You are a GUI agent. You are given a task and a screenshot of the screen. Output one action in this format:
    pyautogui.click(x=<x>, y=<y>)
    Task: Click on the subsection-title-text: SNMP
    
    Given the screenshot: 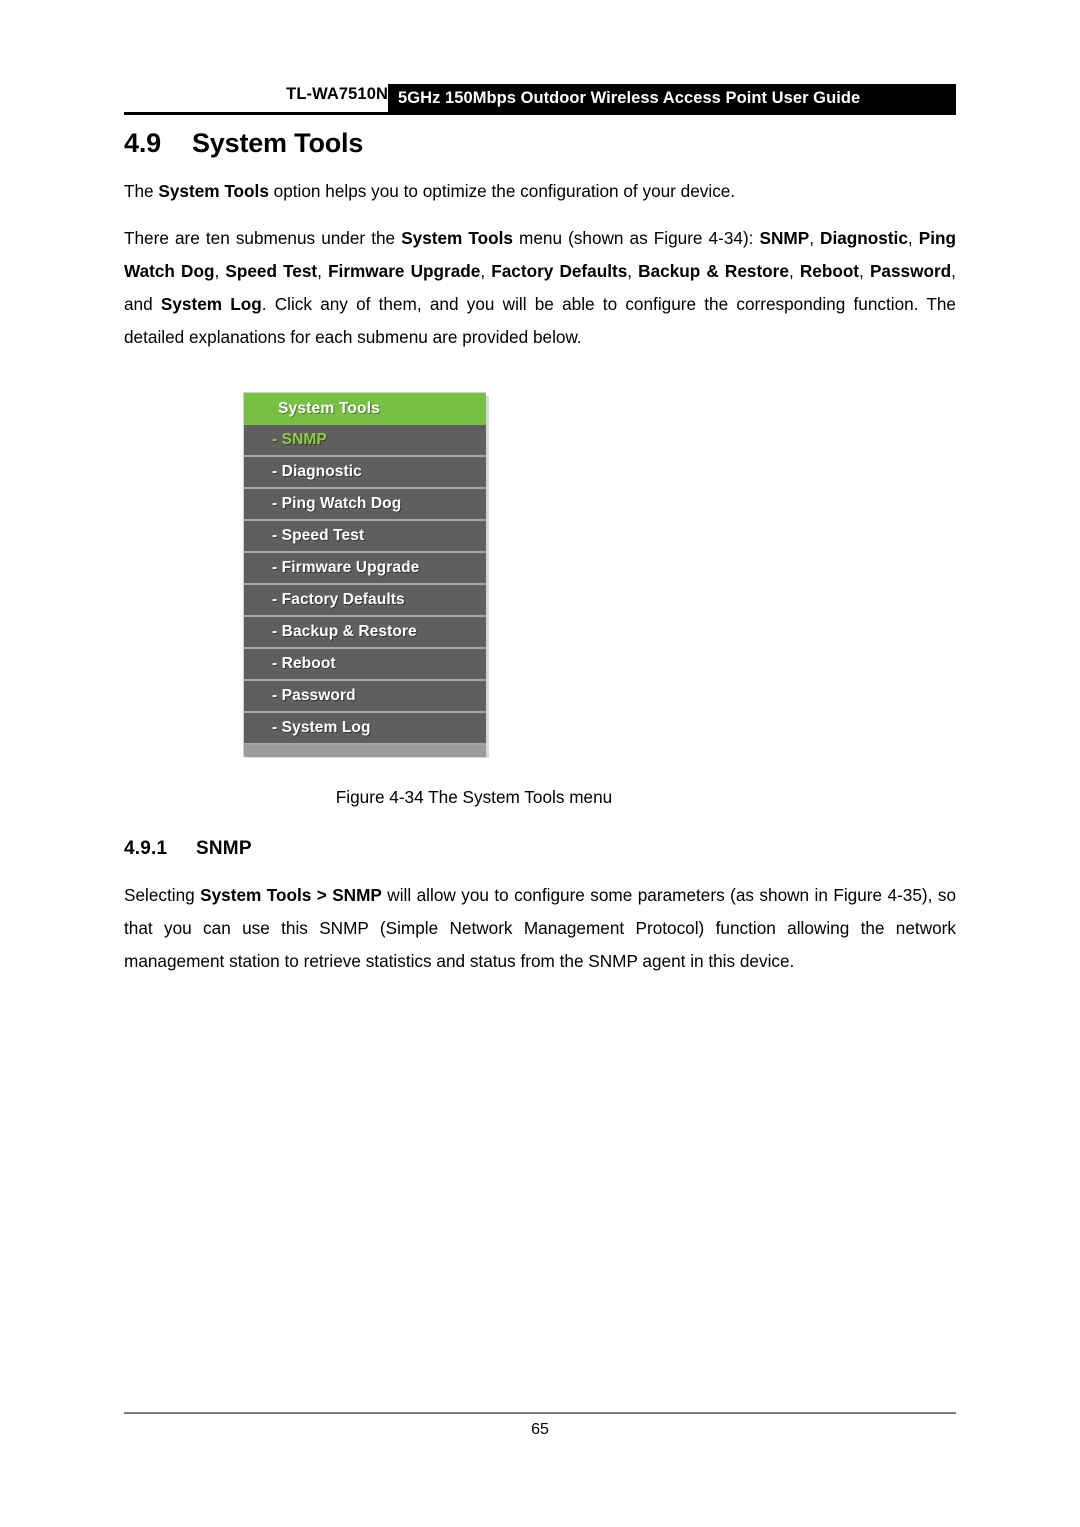 What is the action you would take?
    pyautogui.click(x=224, y=848)
    